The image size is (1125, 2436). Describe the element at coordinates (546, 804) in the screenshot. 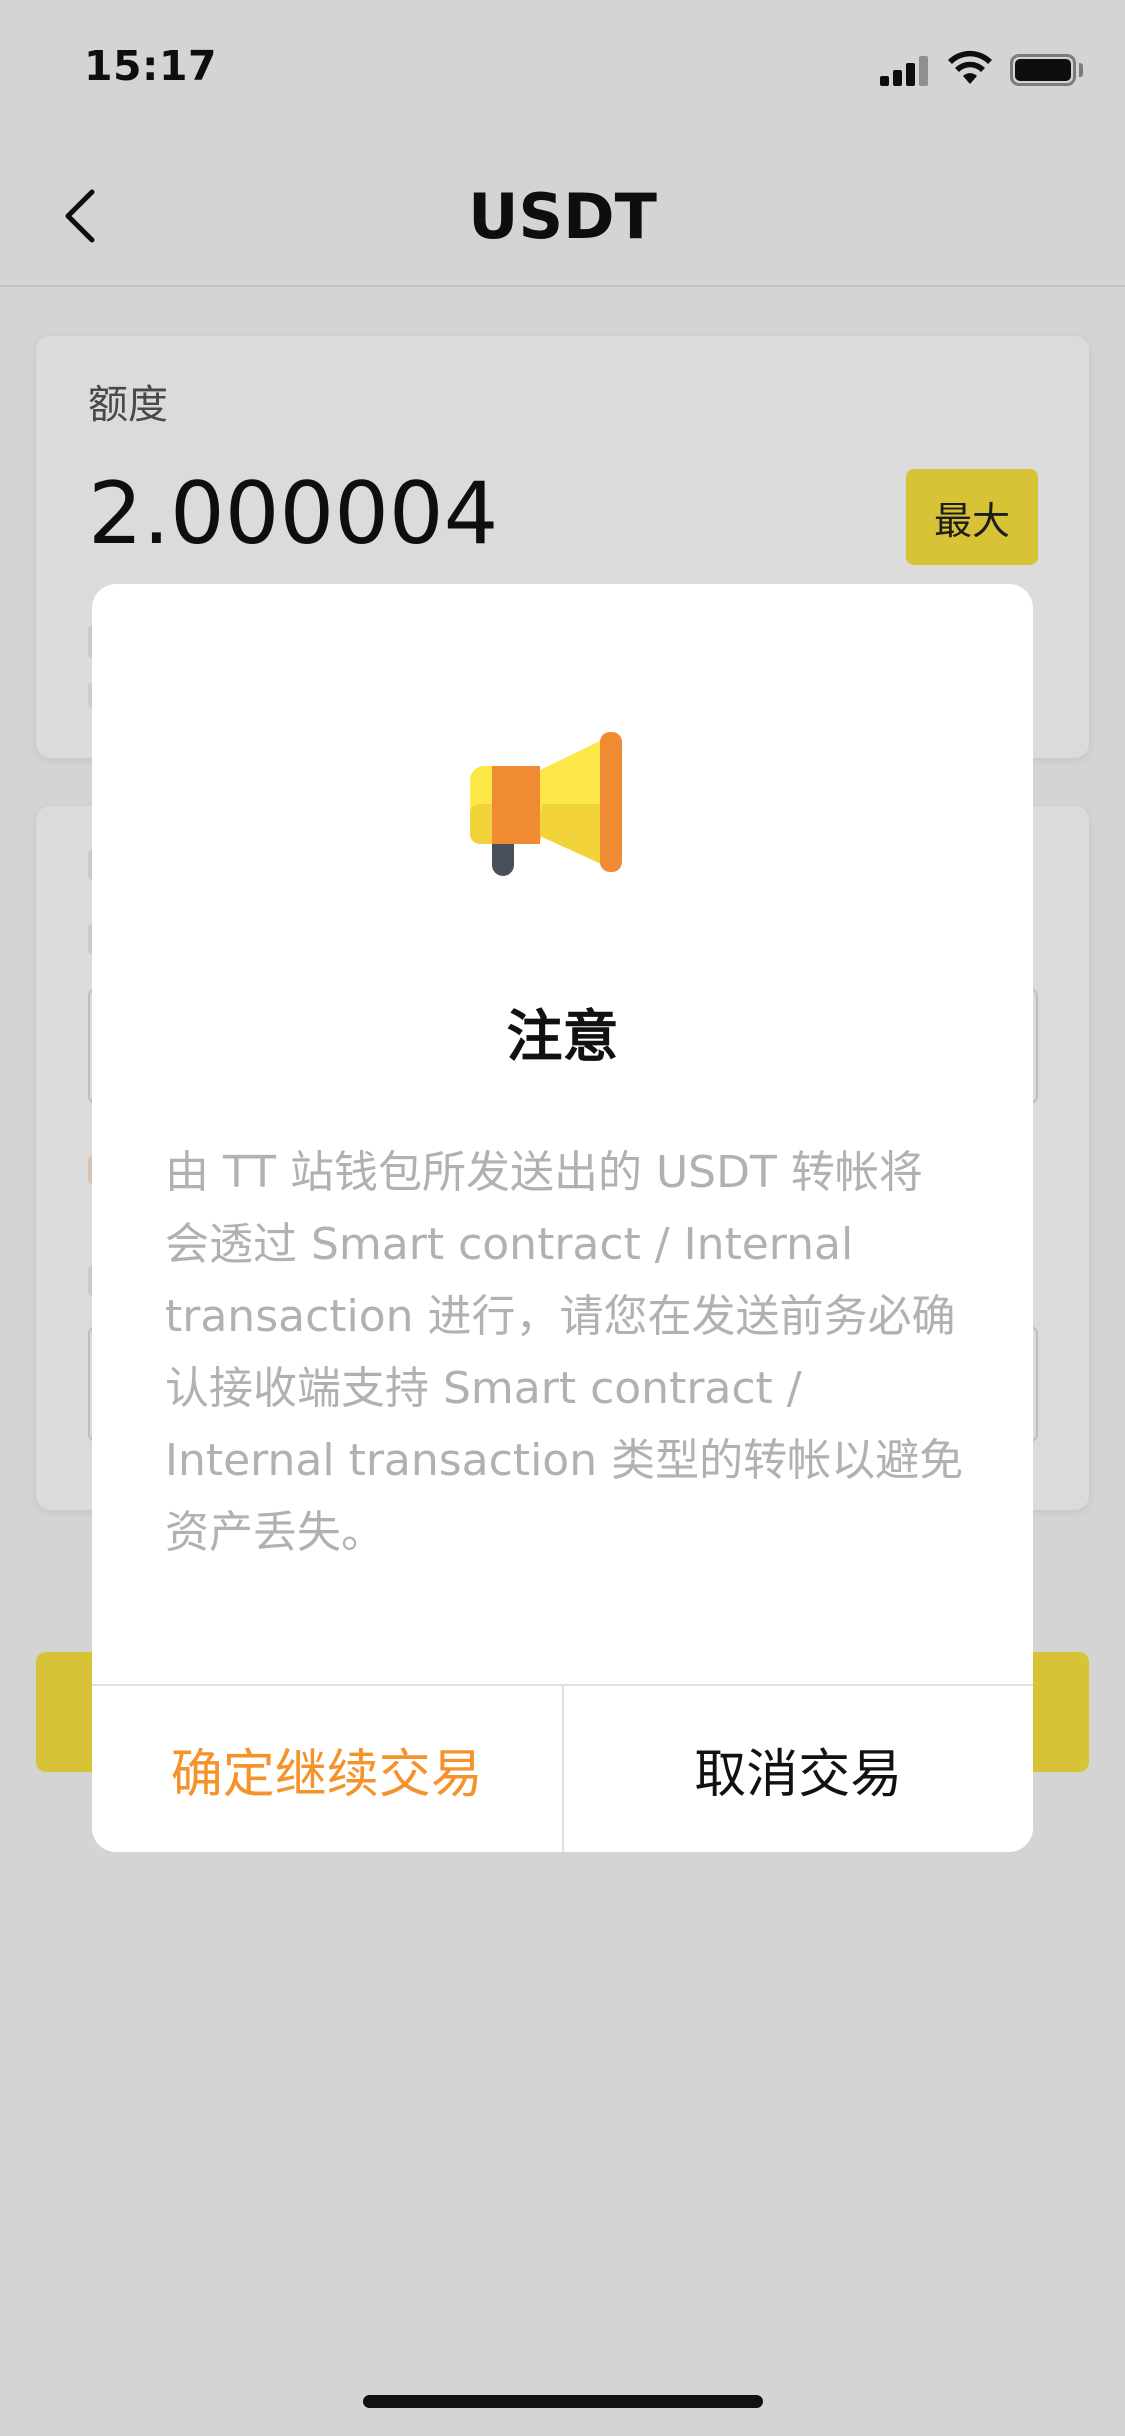

I see `megaphone-icon` at that location.